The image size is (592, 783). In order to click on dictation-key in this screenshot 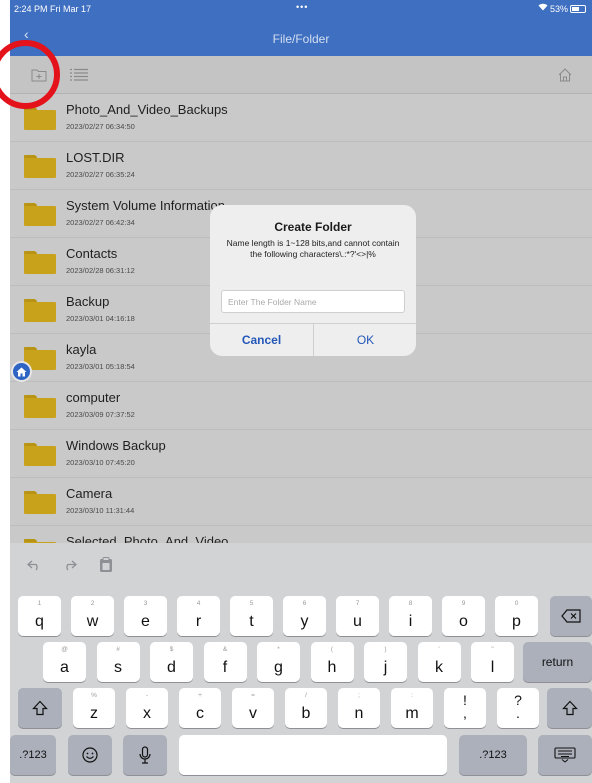, I will do `click(145, 755)`.